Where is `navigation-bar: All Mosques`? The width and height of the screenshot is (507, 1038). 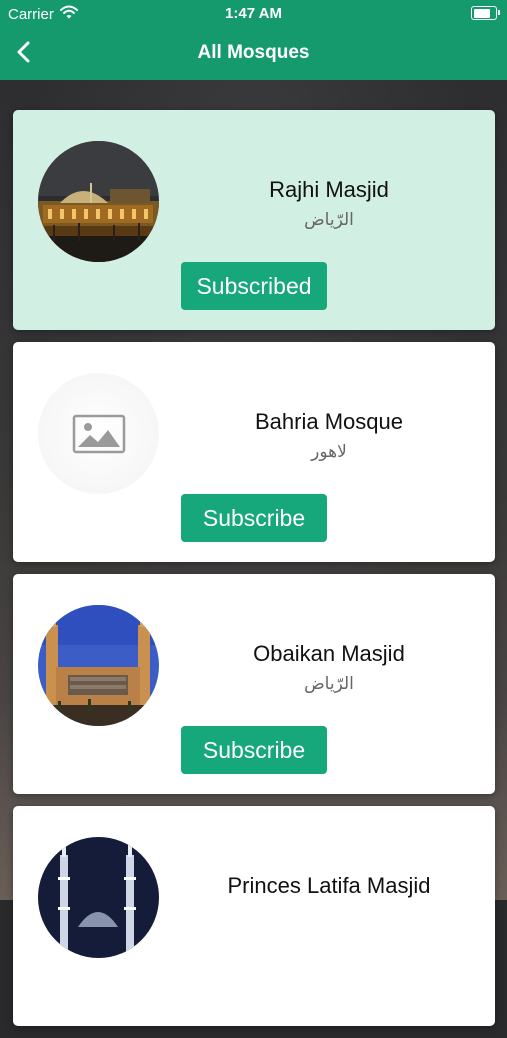 navigation-bar: All Mosques is located at coordinates (253, 54).